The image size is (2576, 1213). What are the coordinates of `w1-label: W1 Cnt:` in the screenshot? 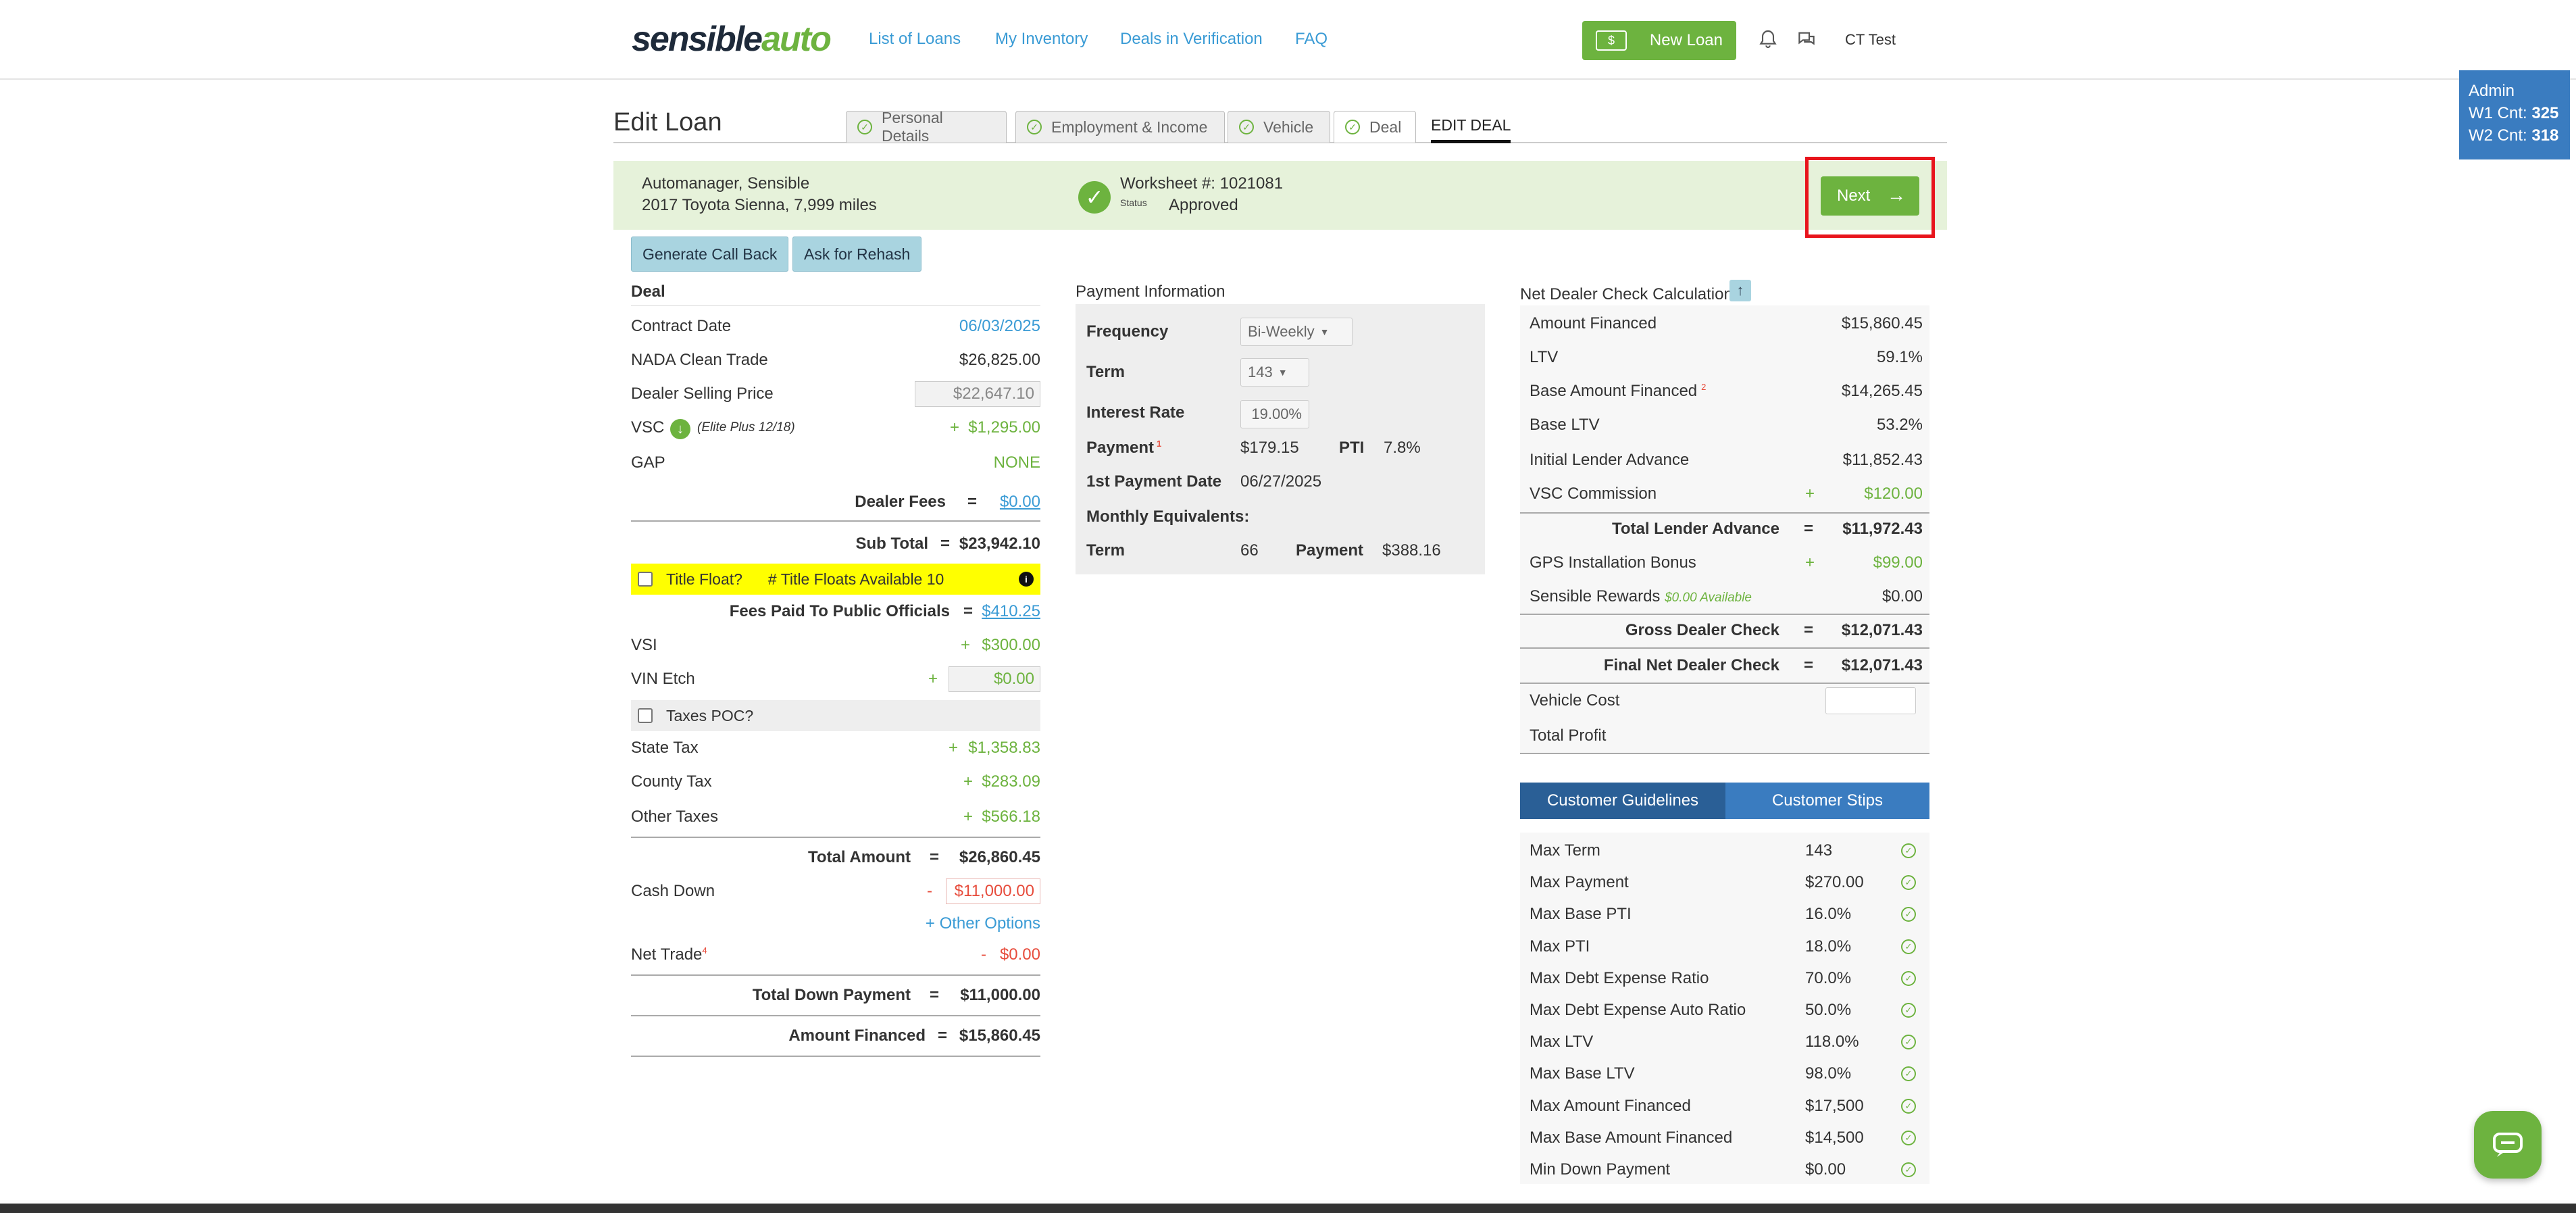 It's located at (2498, 113).